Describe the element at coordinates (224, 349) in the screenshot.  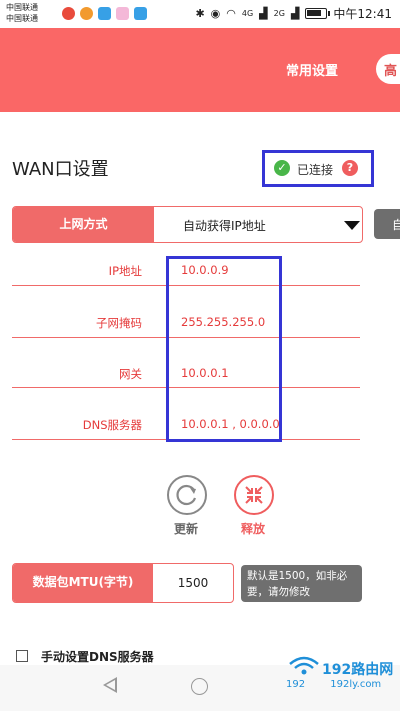
I see `values-highlight-box` at that location.